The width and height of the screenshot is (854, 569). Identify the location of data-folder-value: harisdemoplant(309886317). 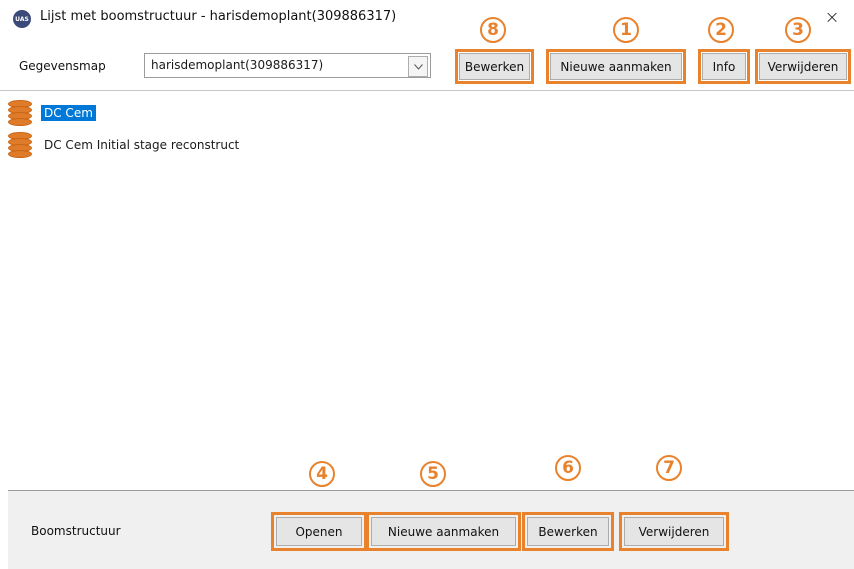
(237, 65).